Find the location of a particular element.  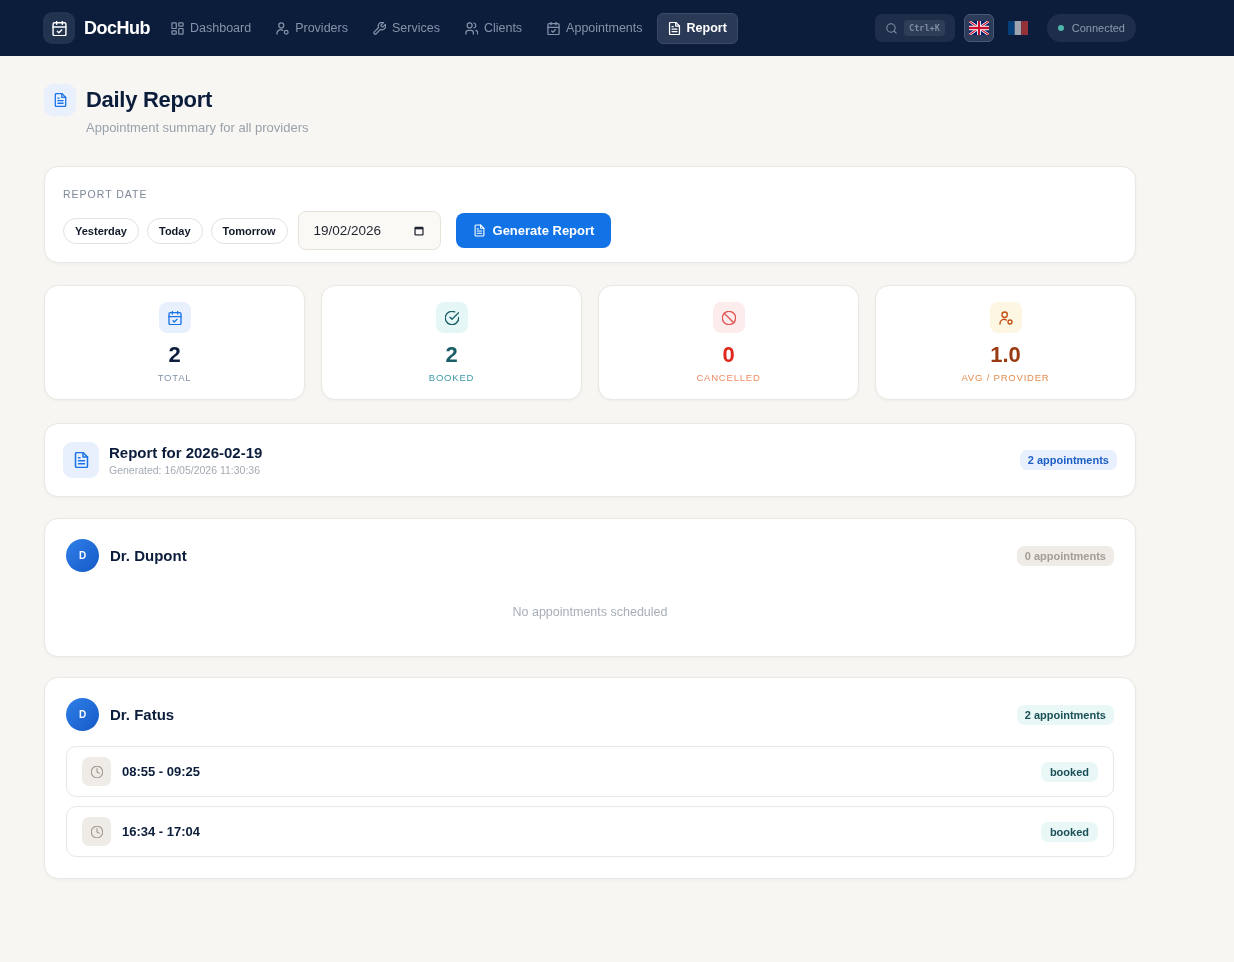

page-subtitle: Appointment summary for all providers is located at coordinates (197, 127).